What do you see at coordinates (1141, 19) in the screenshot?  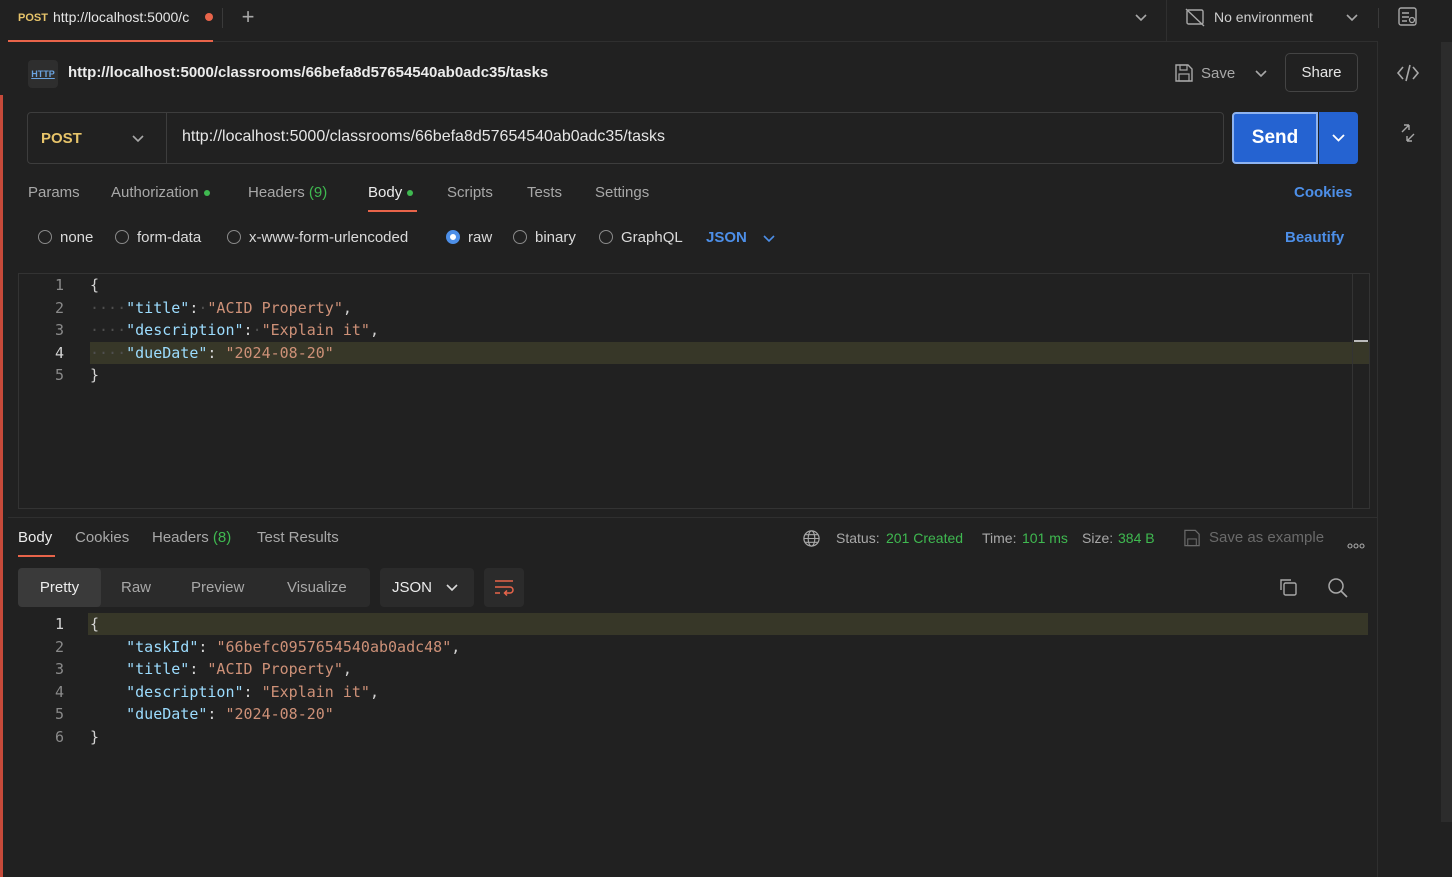 I see `tabs-chevron-down-icon` at bounding box center [1141, 19].